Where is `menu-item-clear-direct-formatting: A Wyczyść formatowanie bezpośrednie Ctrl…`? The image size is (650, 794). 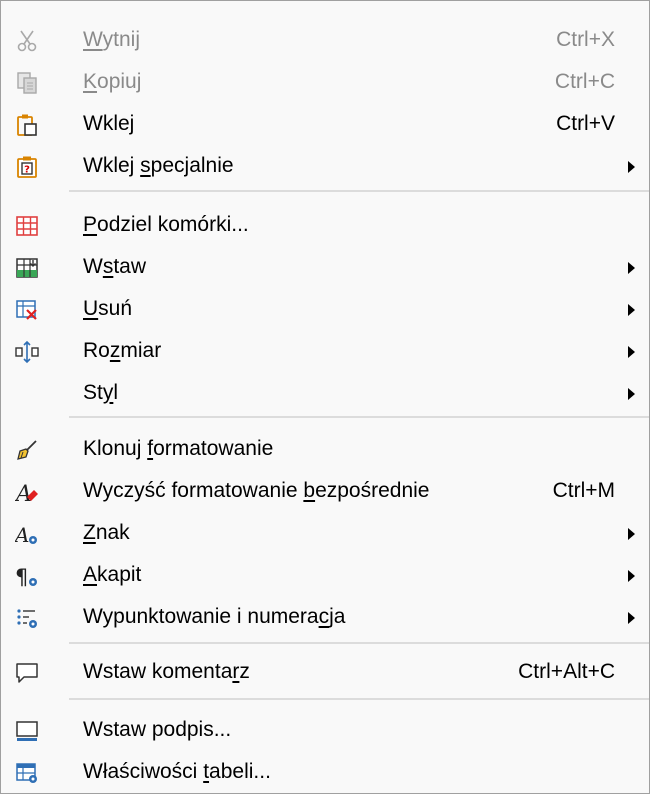
menu-item-clear-direct-formatting: A Wyczyść formatowanie bezpośrednie Ctrl… is located at coordinates (325, 491).